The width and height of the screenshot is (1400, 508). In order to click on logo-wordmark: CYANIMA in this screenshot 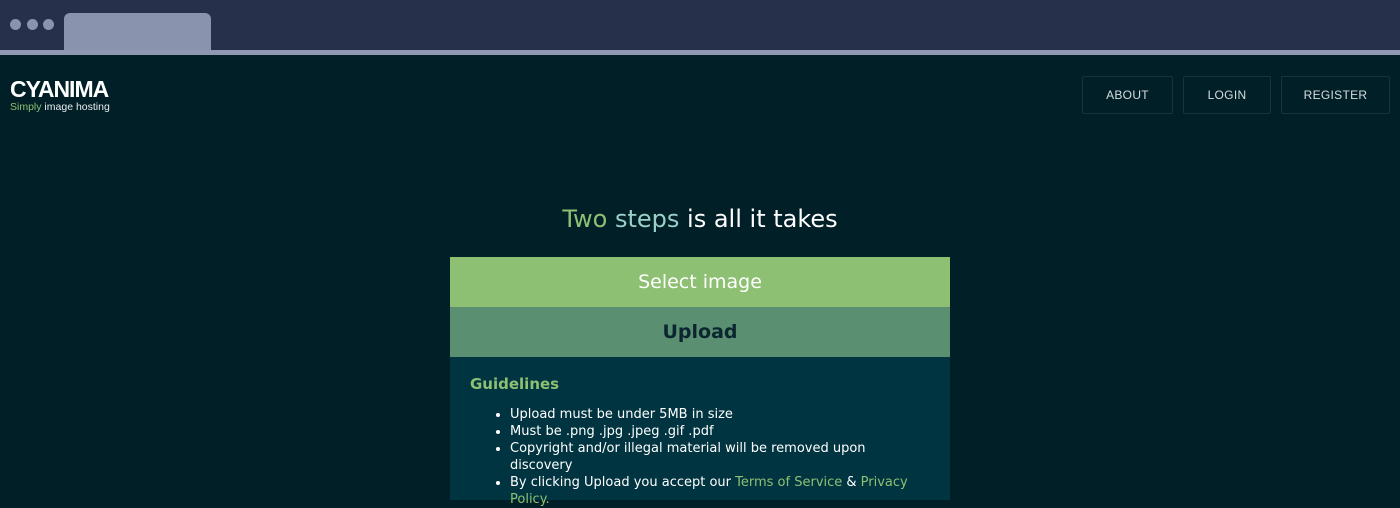, I will do `click(59, 89)`.